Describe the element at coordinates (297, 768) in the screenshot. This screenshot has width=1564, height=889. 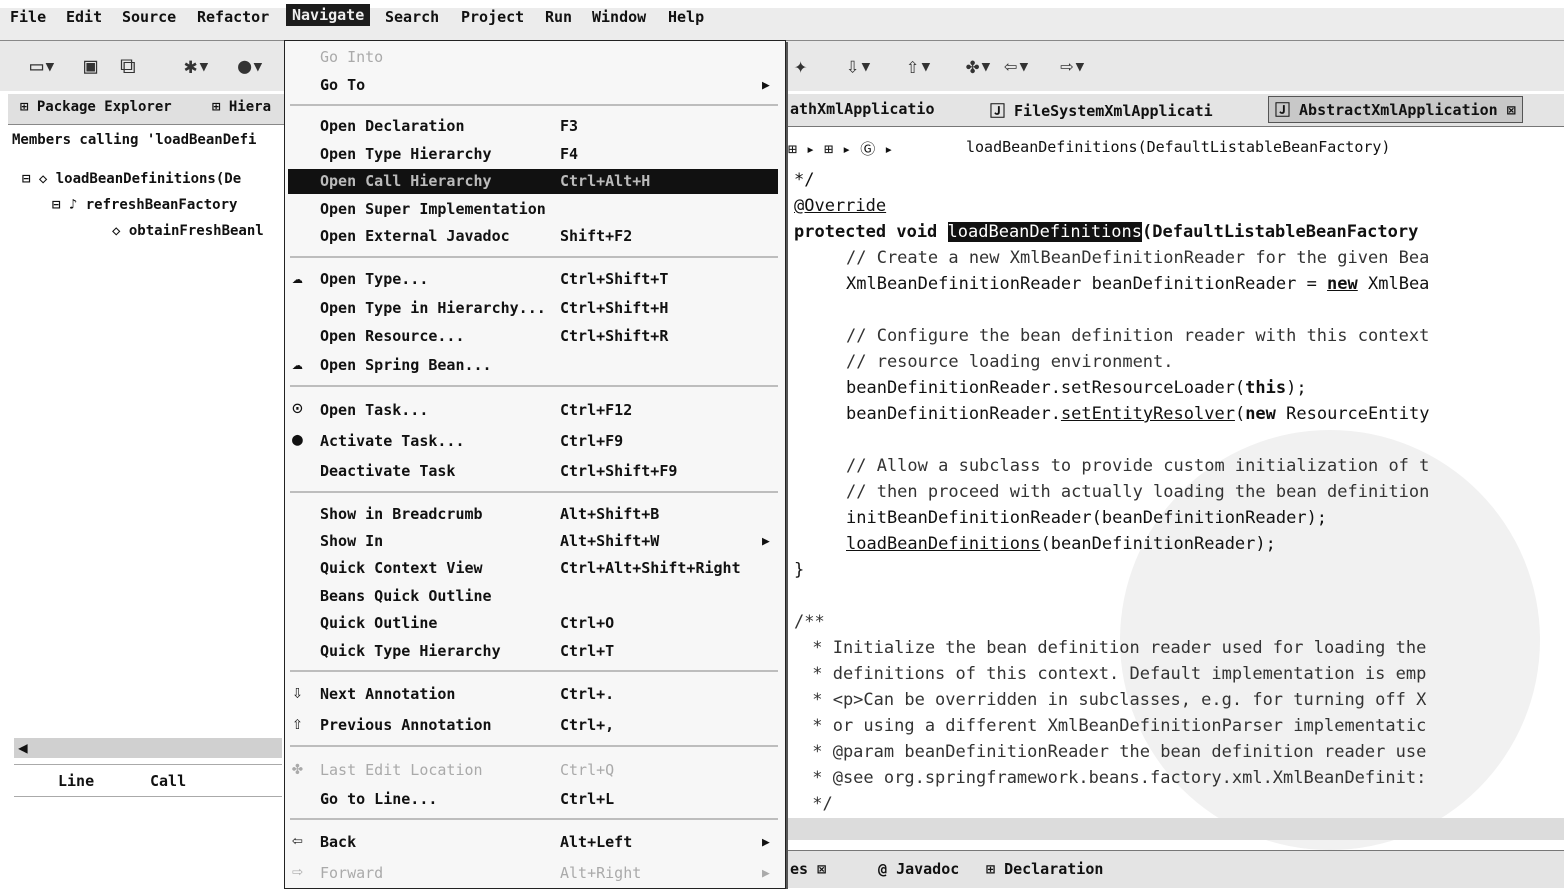
I see `last-edit-icon: ✤` at that location.